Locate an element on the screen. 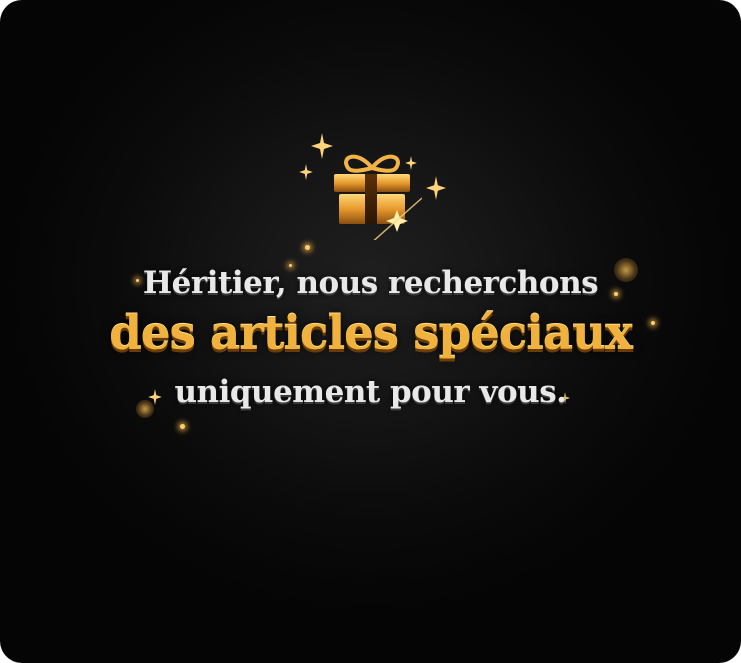 The width and height of the screenshot is (741, 663). headline-line-3: uniquement pour vous. is located at coordinates (370, 392).